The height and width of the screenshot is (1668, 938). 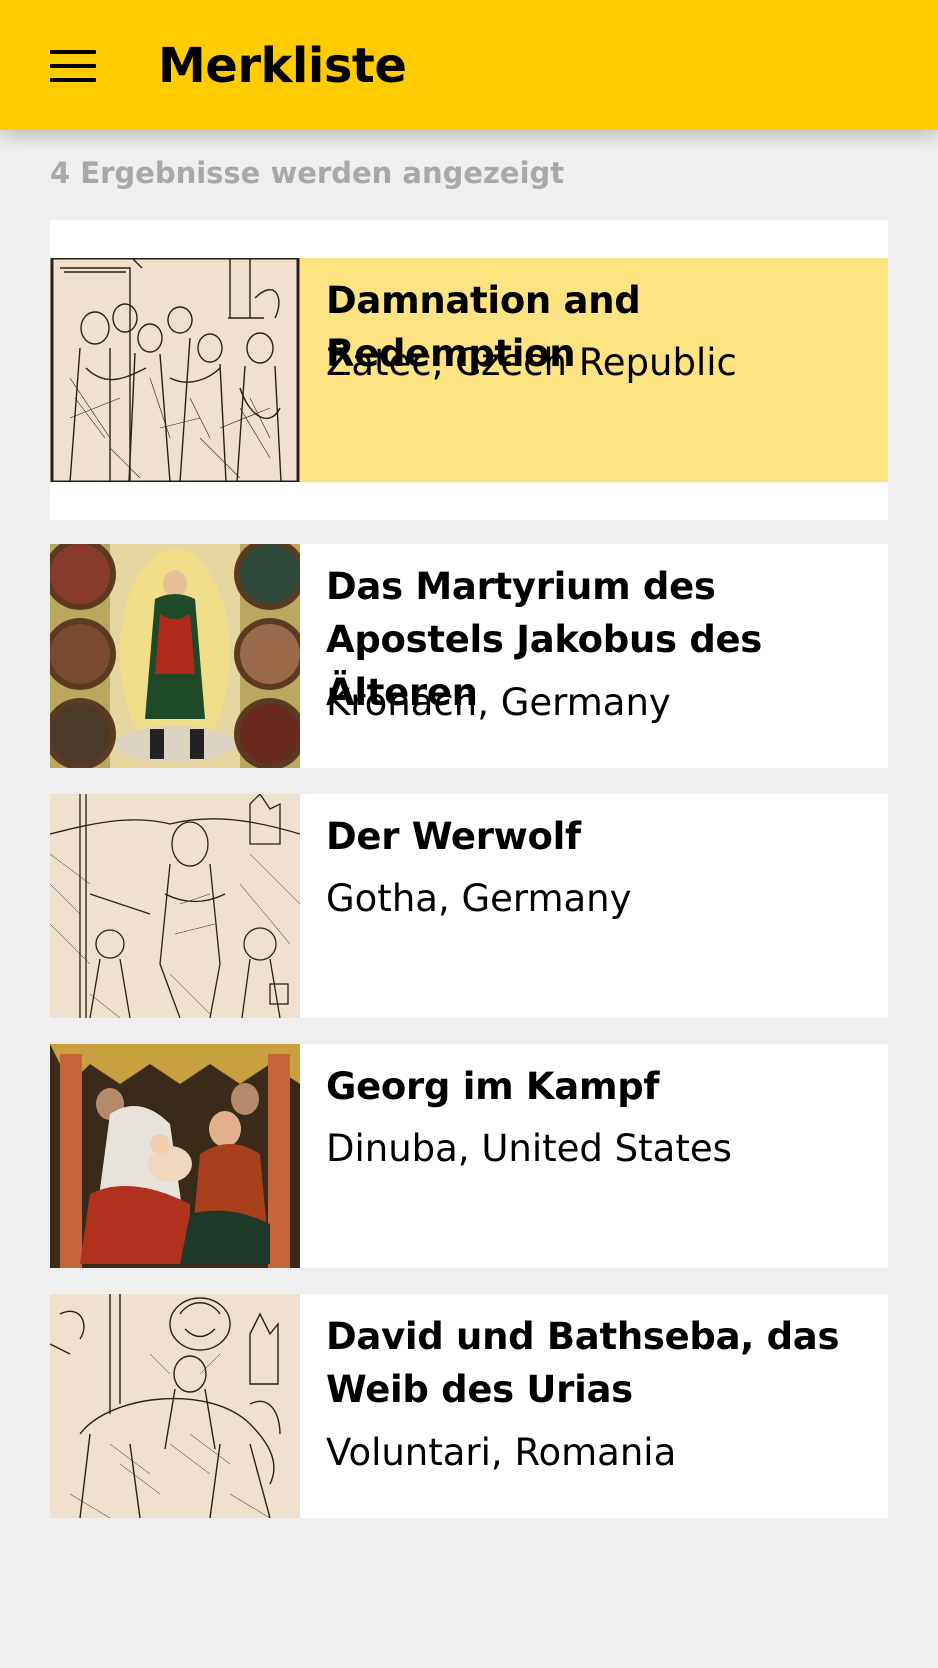 I want to click on item-location: Voluntari, Romania, so click(x=501, y=1452).